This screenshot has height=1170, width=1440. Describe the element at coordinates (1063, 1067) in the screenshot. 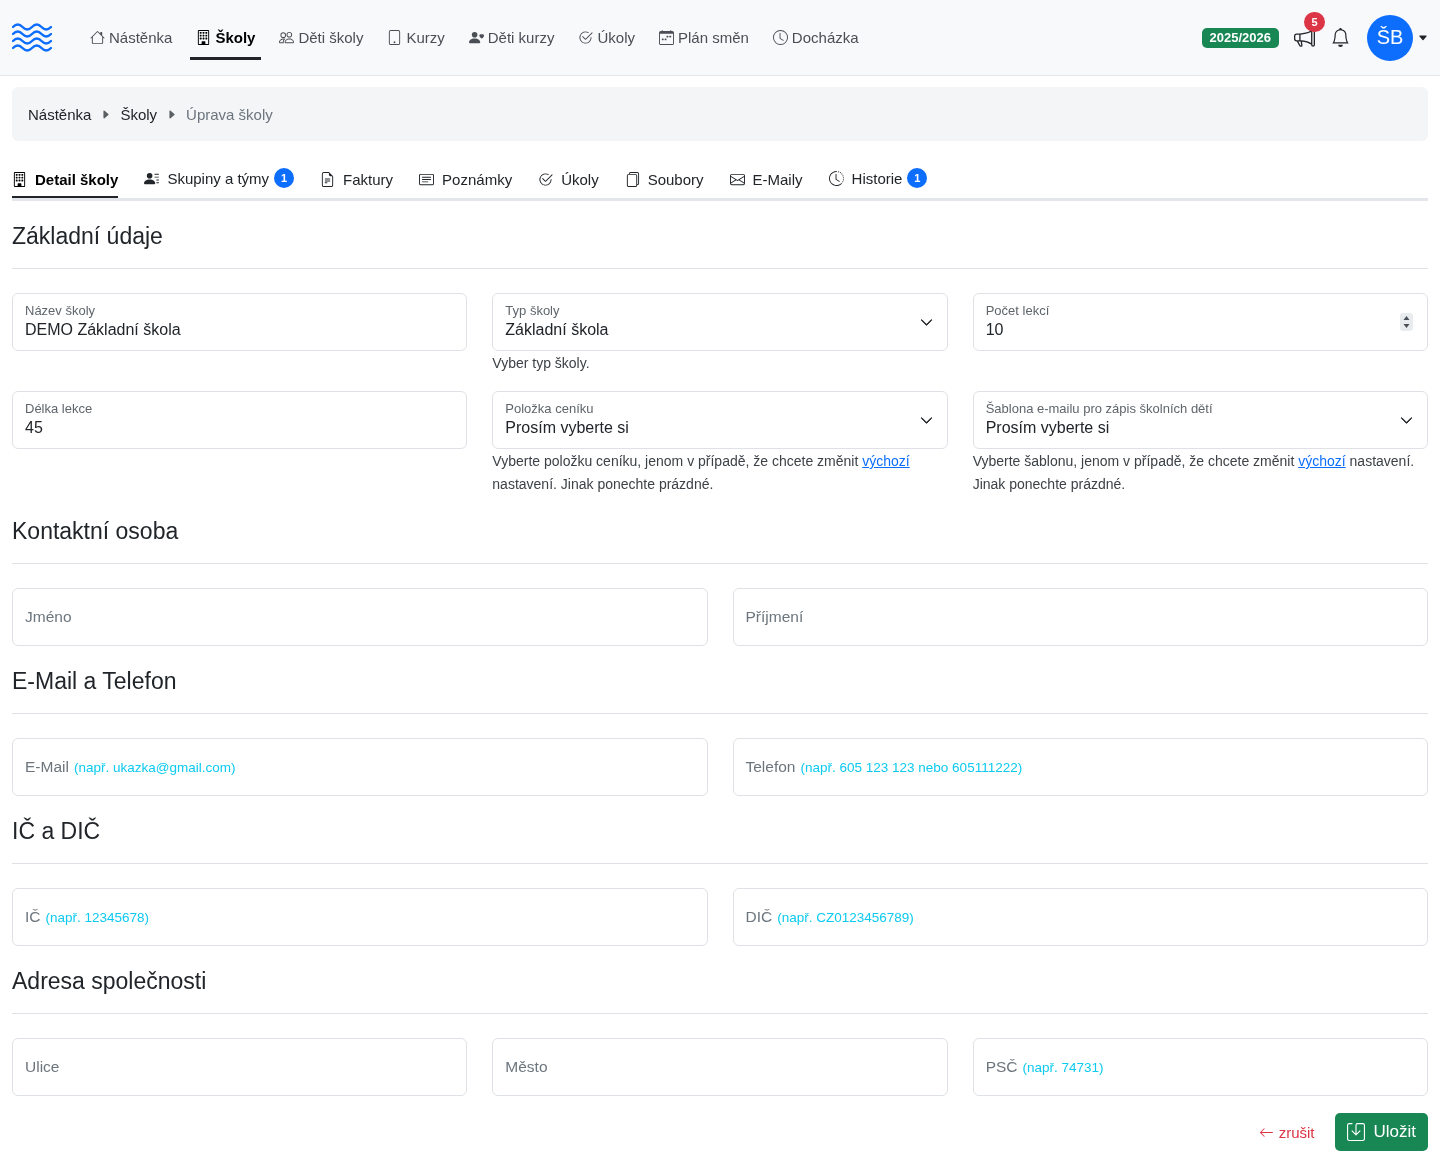

I see `field-hint: (např. 74731)` at that location.